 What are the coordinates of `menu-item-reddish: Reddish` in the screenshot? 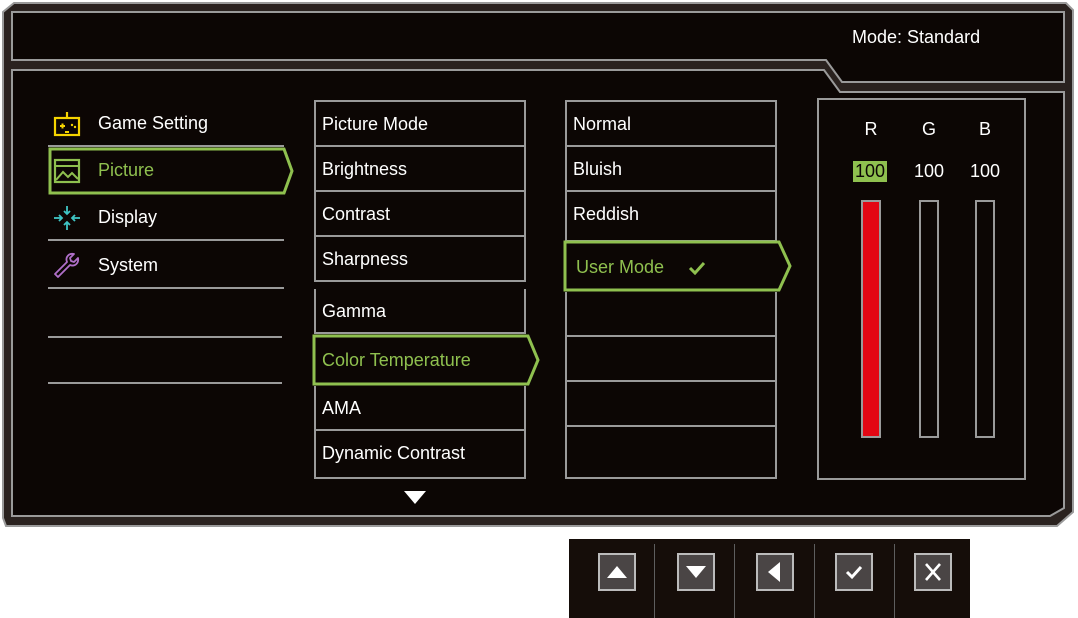 It's located at (671, 217).